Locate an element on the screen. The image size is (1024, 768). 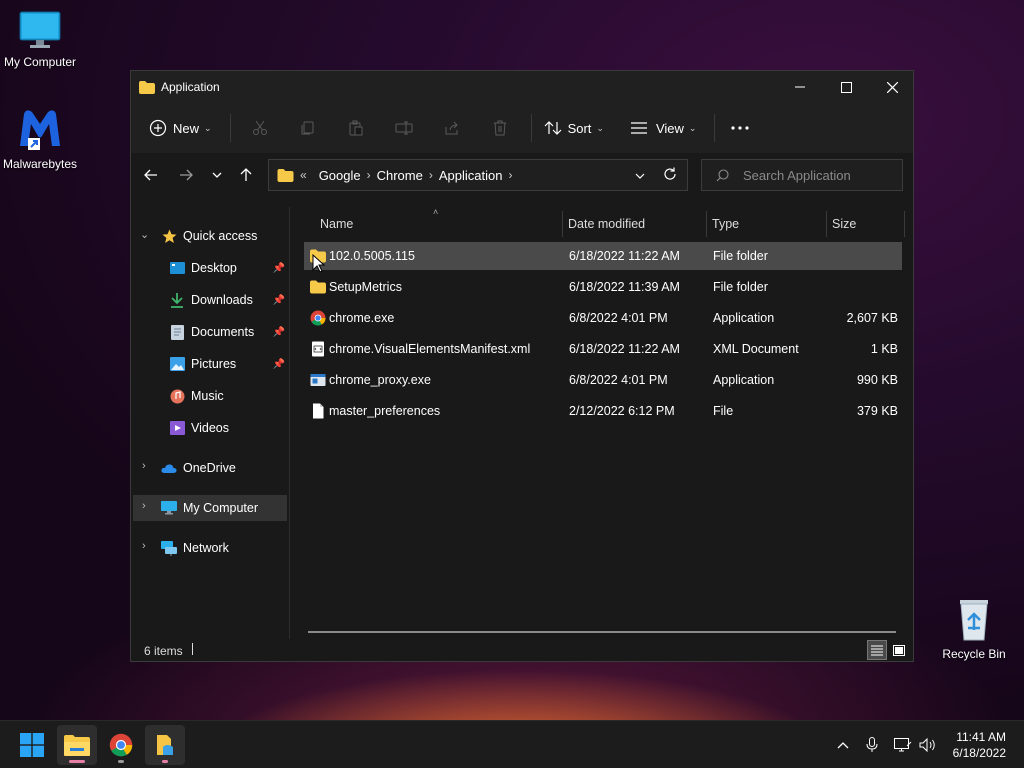
desktop-icon-my-computer: My Computer is located at coordinates (40, 39).